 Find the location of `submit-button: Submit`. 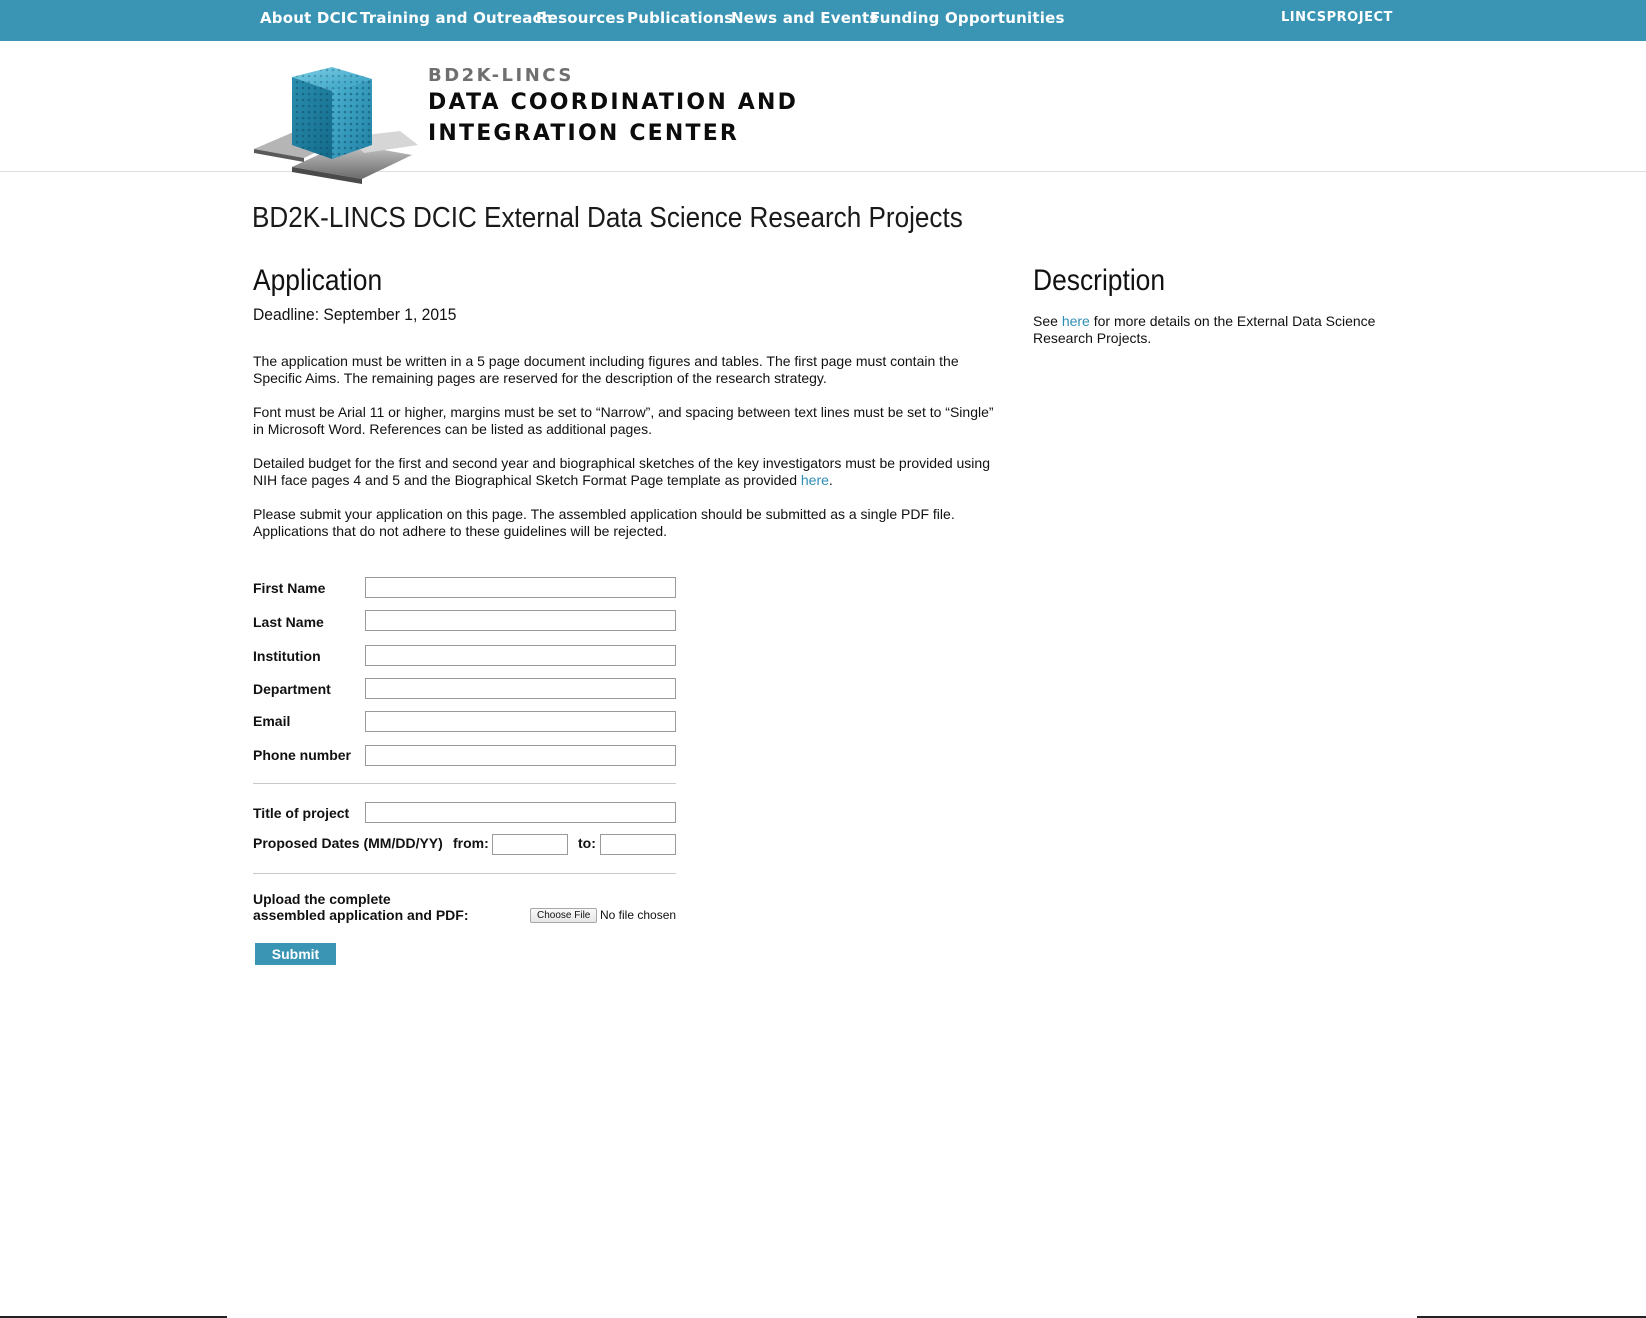

submit-button: Submit is located at coordinates (295, 954).